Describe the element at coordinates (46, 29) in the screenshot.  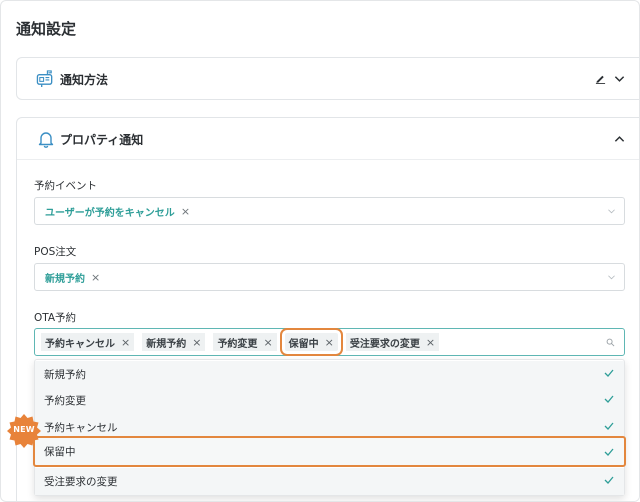
I see `page-title: 通知設定` at that location.